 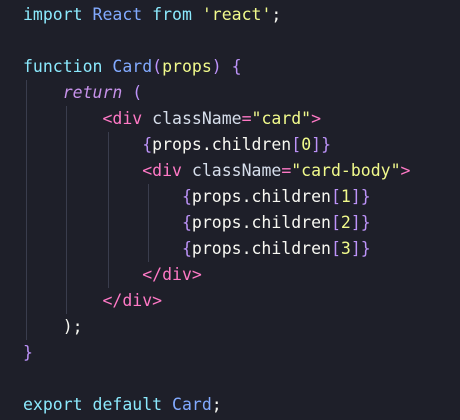 I want to click on code-line-3: function Card(props) {, so click(x=132, y=67).